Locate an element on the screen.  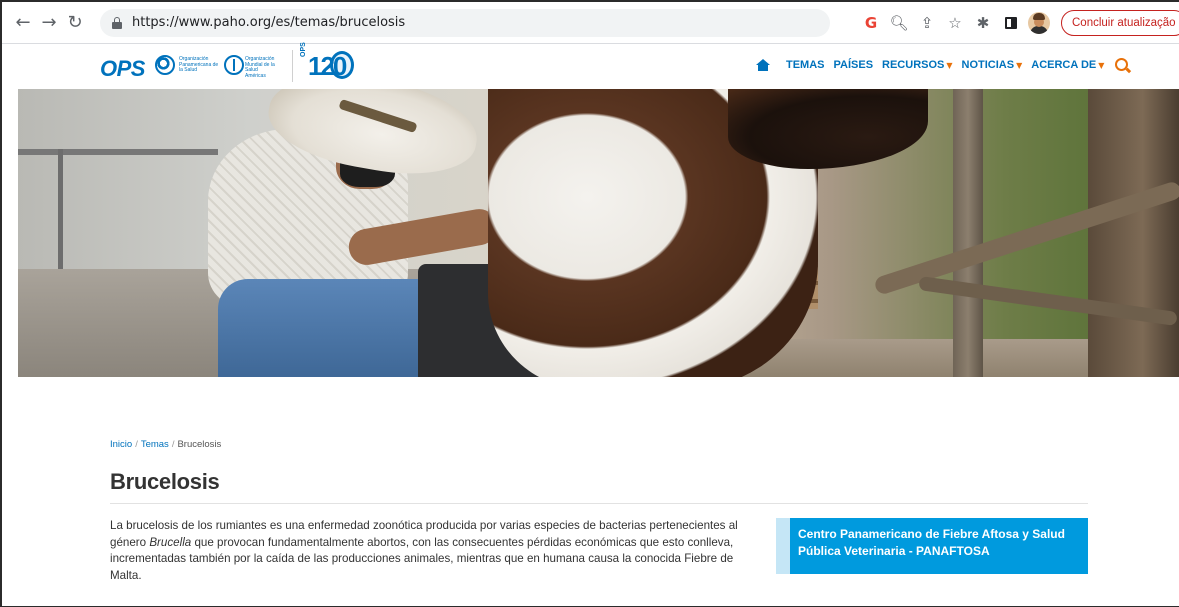
breadcrumb: Inicio / Temas / Brucelosis is located at coordinates (165, 444).